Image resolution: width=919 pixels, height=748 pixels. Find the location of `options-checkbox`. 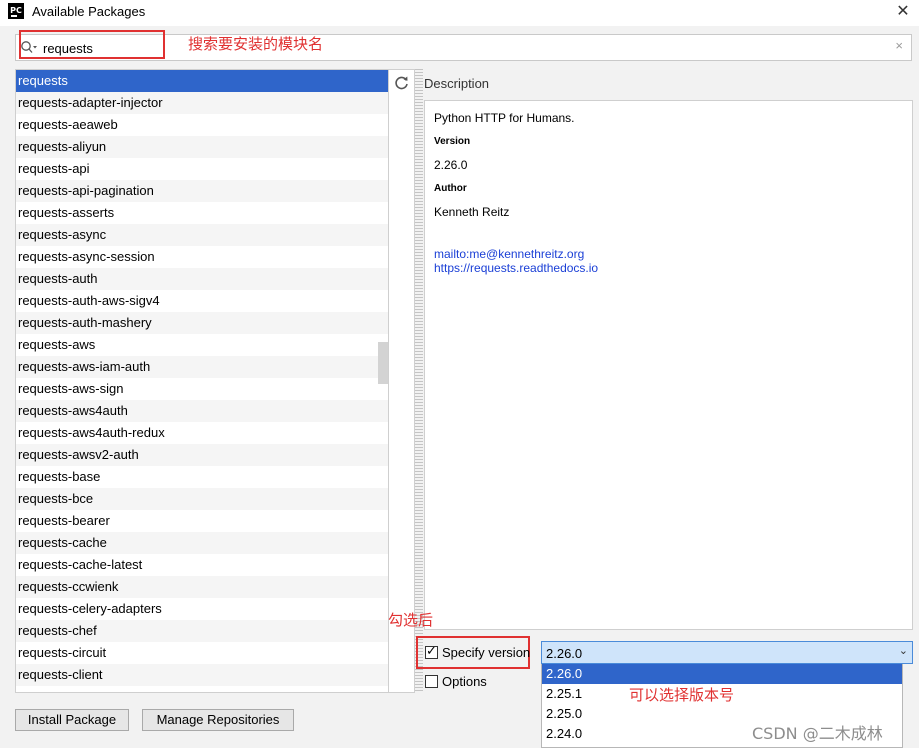

options-checkbox is located at coordinates (431, 681).